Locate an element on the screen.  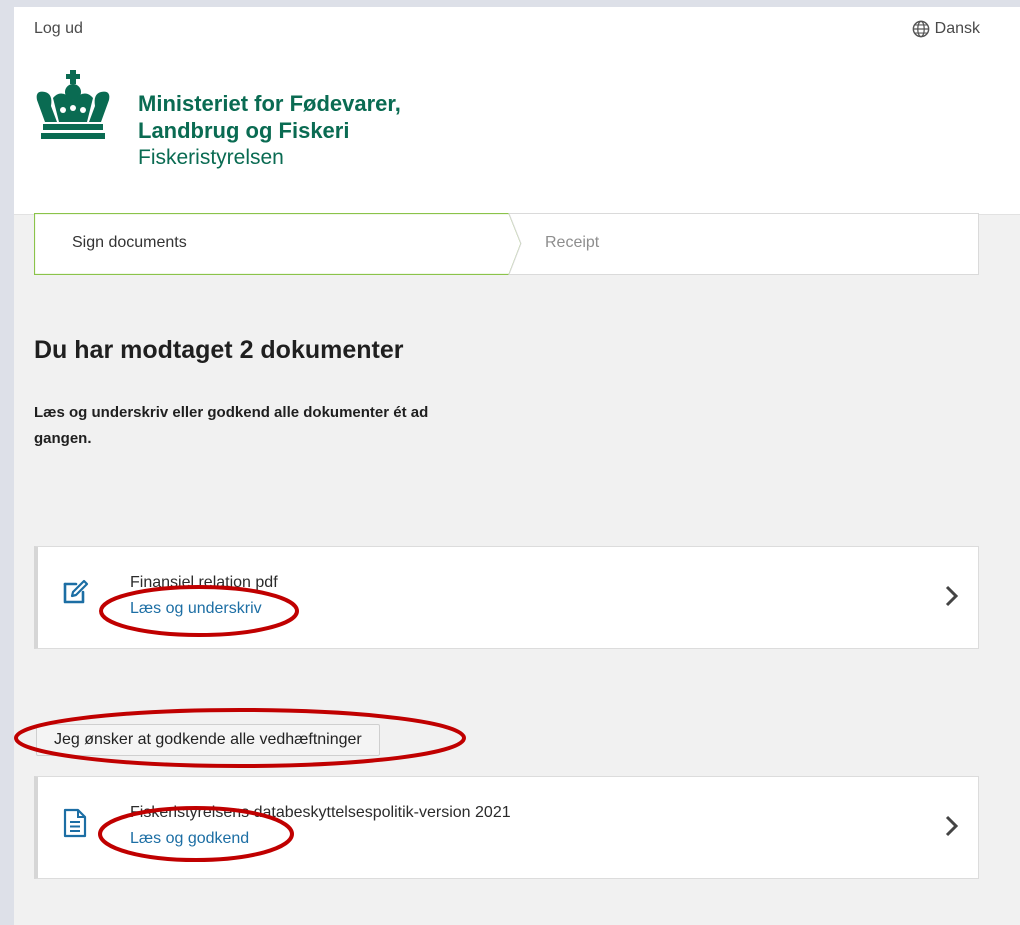
read-and-sign-link: Læs og underskriv is located at coordinates (196, 609).